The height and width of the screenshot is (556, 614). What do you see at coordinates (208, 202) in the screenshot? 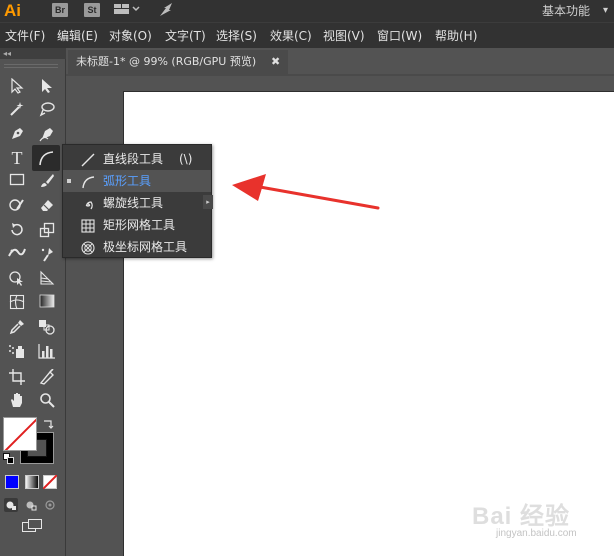
I see `tearoff-icon: ▸` at bounding box center [208, 202].